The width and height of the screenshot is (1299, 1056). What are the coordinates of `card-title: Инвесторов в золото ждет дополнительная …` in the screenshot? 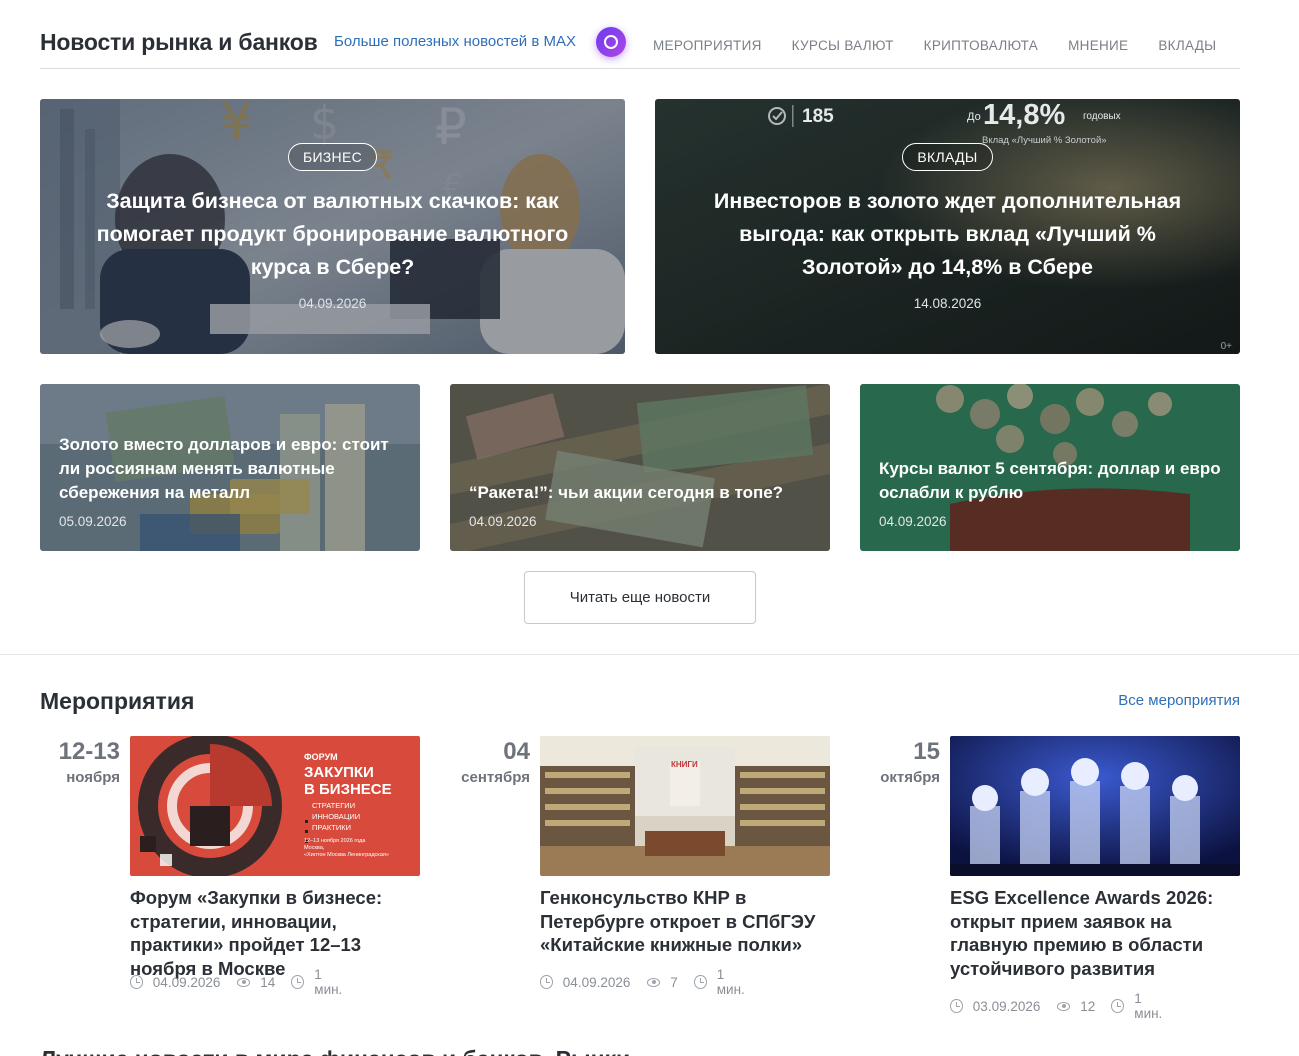 It's located at (947, 234).